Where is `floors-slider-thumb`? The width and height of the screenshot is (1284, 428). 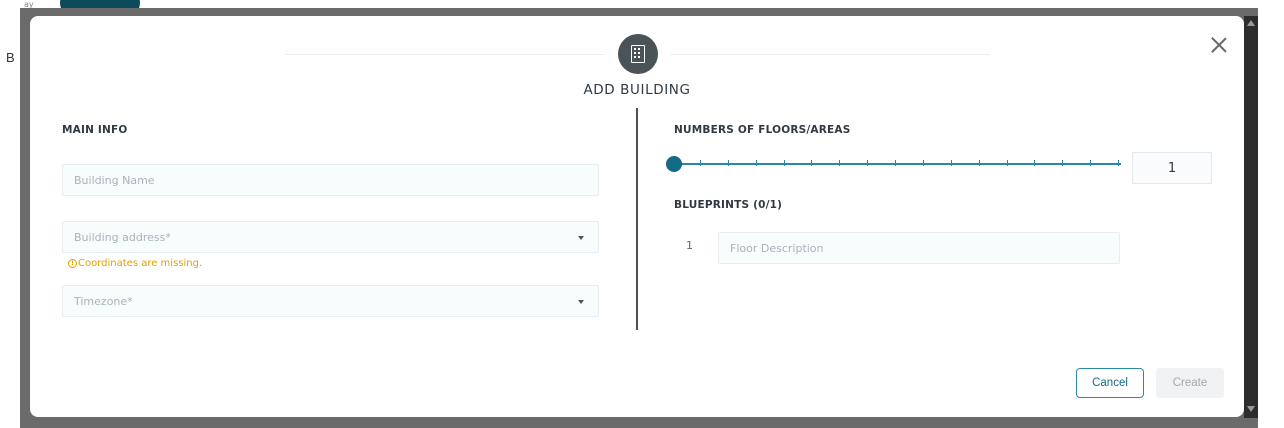
floors-slider-thumb is located at coordinates (674, 164).